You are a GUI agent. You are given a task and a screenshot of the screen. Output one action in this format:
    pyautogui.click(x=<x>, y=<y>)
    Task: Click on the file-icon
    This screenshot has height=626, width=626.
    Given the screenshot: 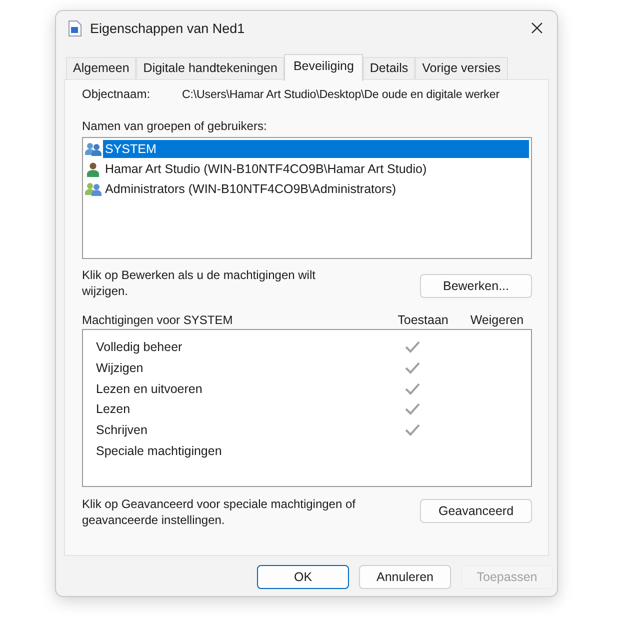 What is the action you would take?
    pyautogui.click(x=75, y=28)
    